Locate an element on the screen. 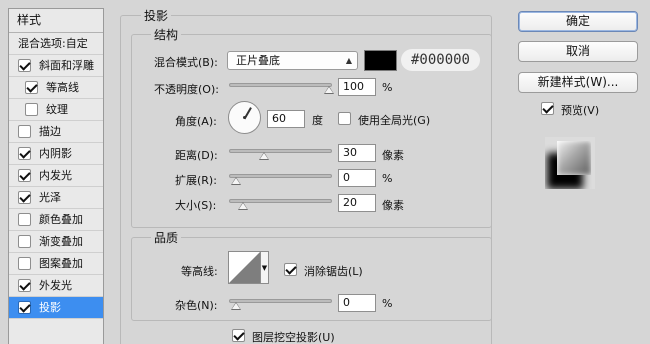  style-item-label: 描边 is located at coordinates (50, 131).